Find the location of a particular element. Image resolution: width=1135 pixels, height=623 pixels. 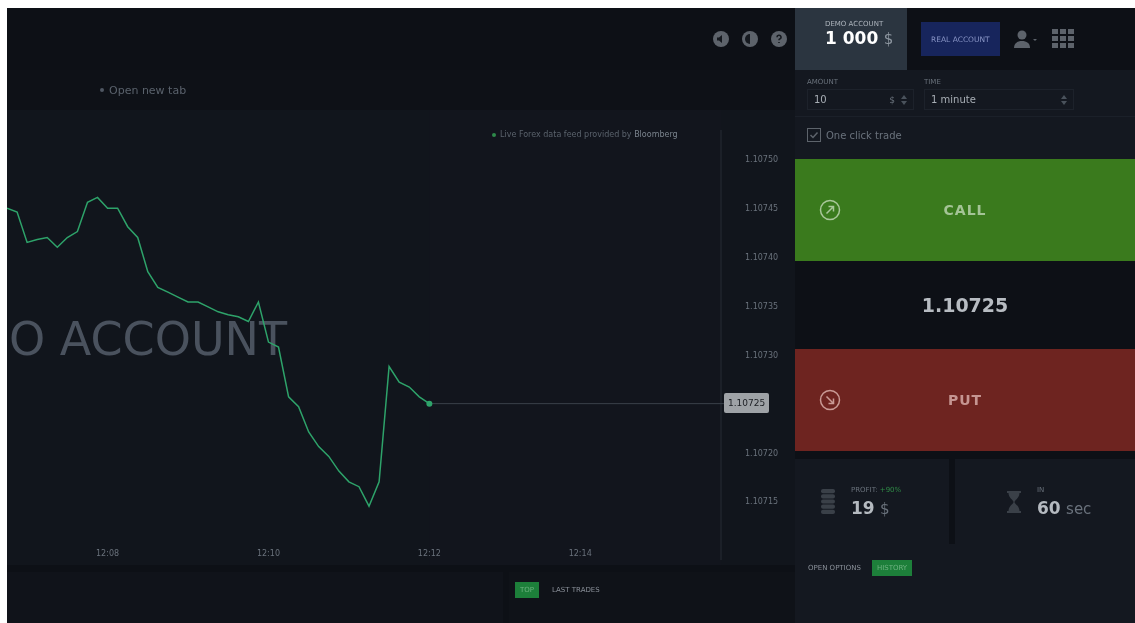

axis-label: 1.10735 is located at coordinates (762, 306).